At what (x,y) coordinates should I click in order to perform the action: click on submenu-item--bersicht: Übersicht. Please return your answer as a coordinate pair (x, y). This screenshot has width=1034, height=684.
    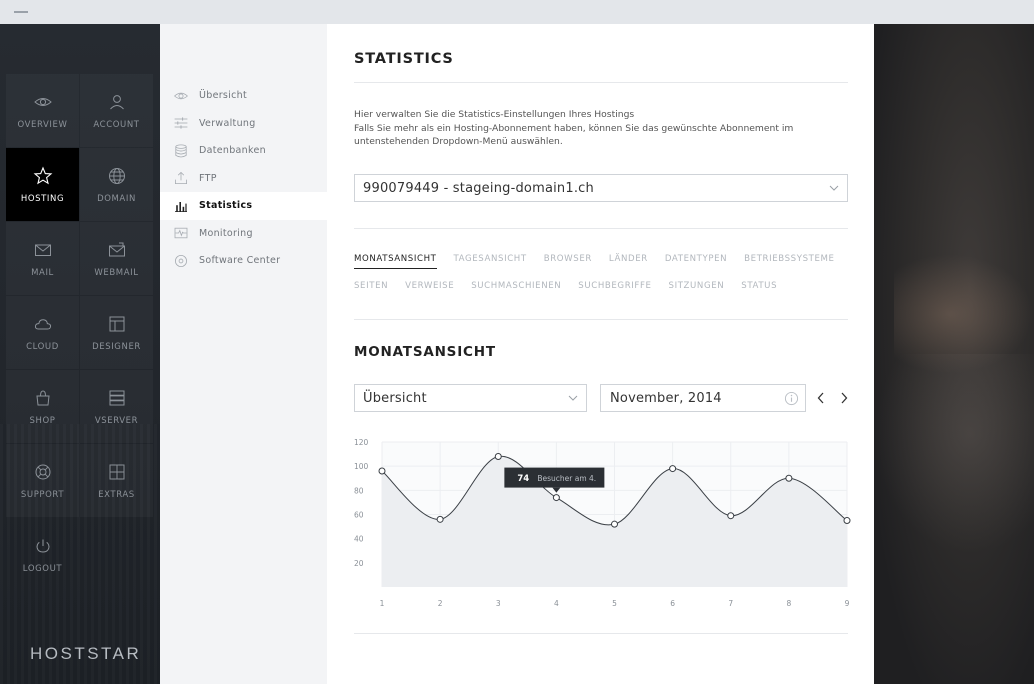
    Looking at the image, I should click on (243, 96).